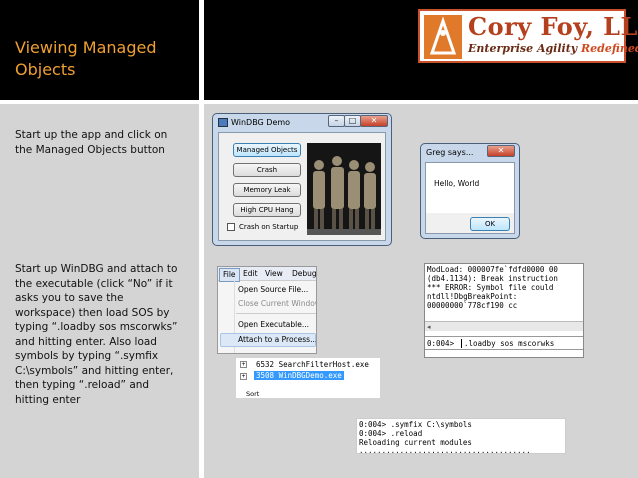 This screenshot has width=638, height=478. I want to click on crash-on-startup-label: Crash on Startup, so click(269, 227).